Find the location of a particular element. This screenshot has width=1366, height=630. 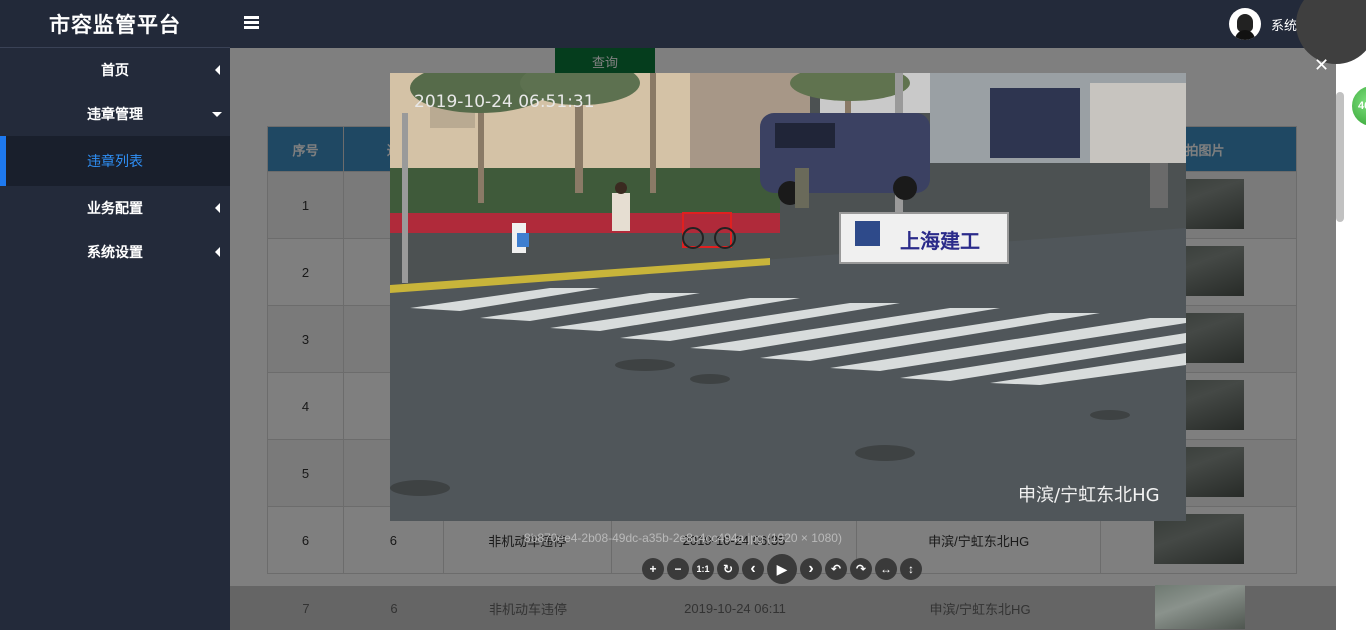

sidebar-item-label: 系统设置 is located at coordinates (115, 252).